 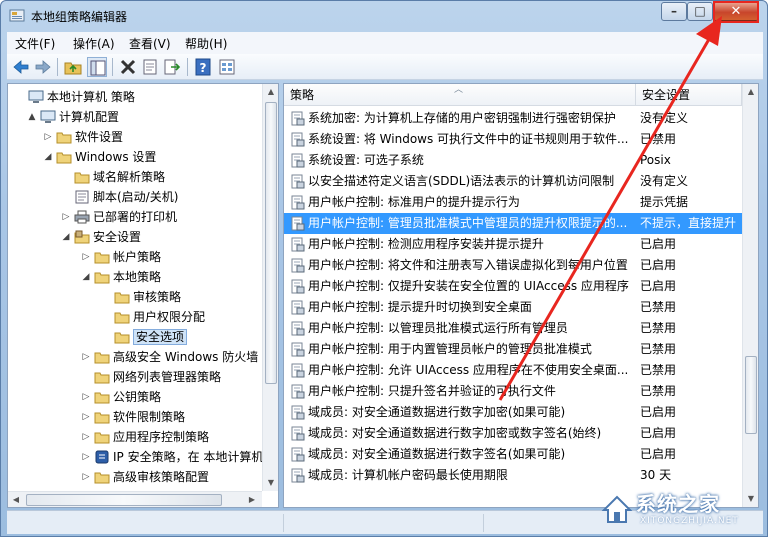 What do you see at coordinates (384, 16) in the screenshot?
I see `title-bar: 本地组策略编辑器 – □ ✕` at bounding box center [384, 16].